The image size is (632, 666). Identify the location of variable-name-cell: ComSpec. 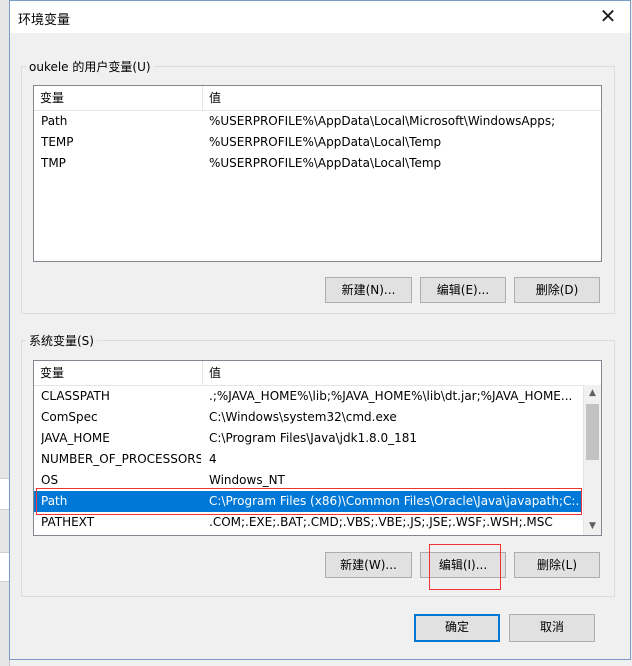
(69, 417).